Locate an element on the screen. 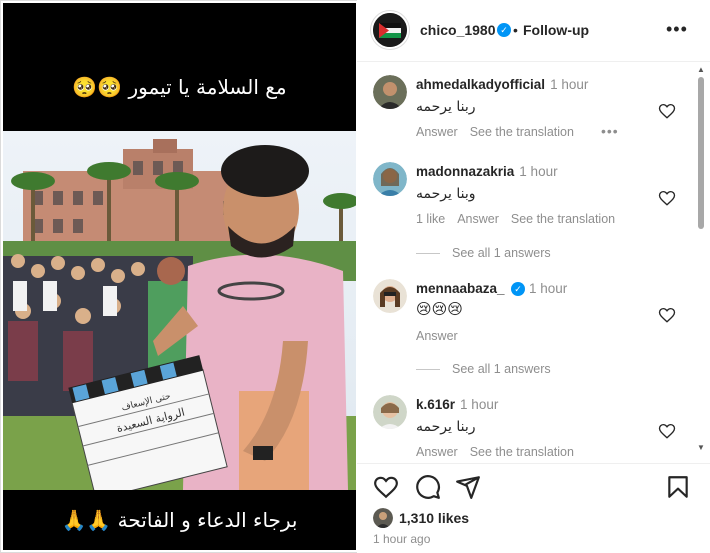 This screenshot has height=553, width=710. comment-text: وبنا يرحمه is located at coordinates (446, 194).